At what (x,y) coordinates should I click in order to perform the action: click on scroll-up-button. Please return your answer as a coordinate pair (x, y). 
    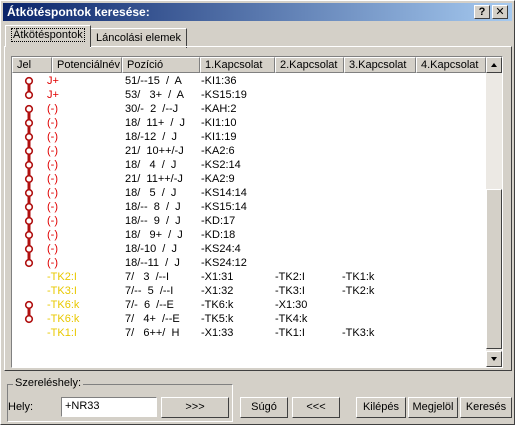
    Looking at the image, I should click on (494, 65).